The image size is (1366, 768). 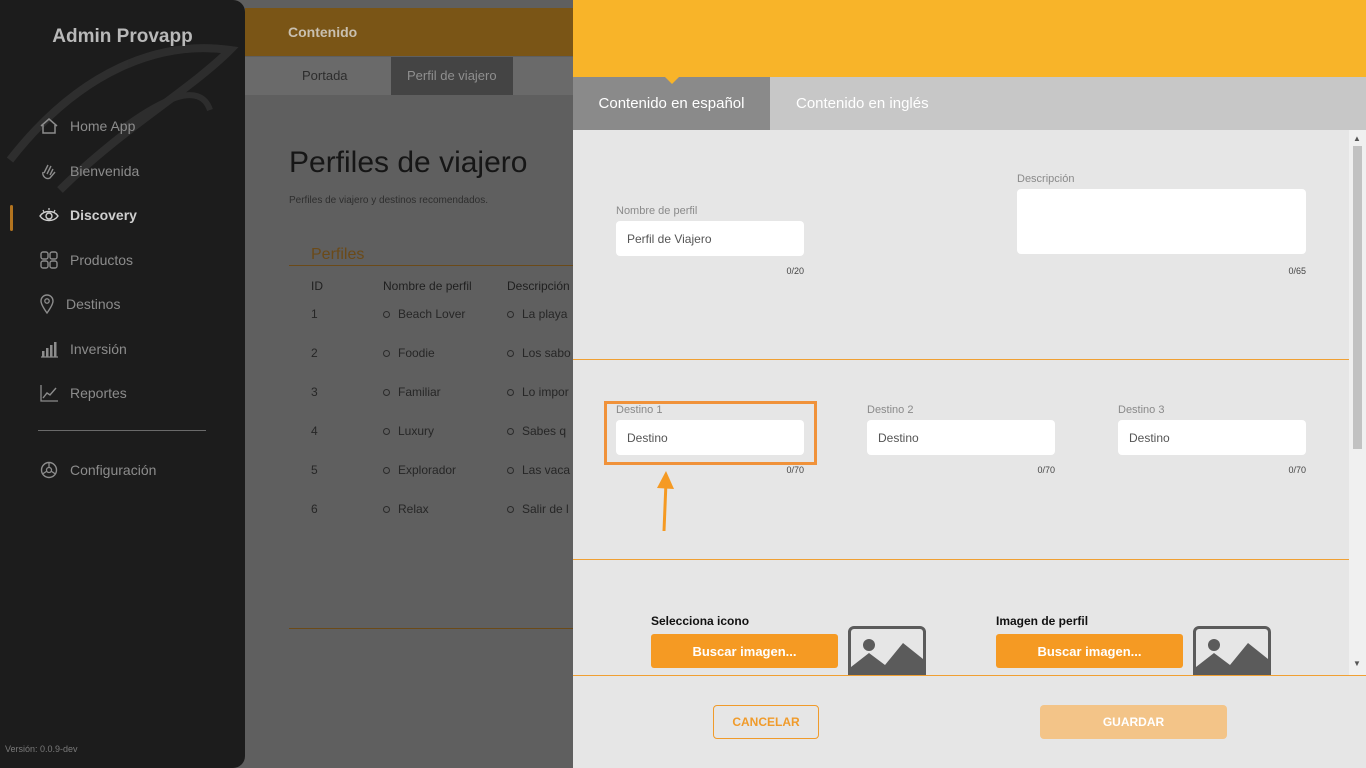 I want to click on wave-hand-icon, so click(x=49, y=171).